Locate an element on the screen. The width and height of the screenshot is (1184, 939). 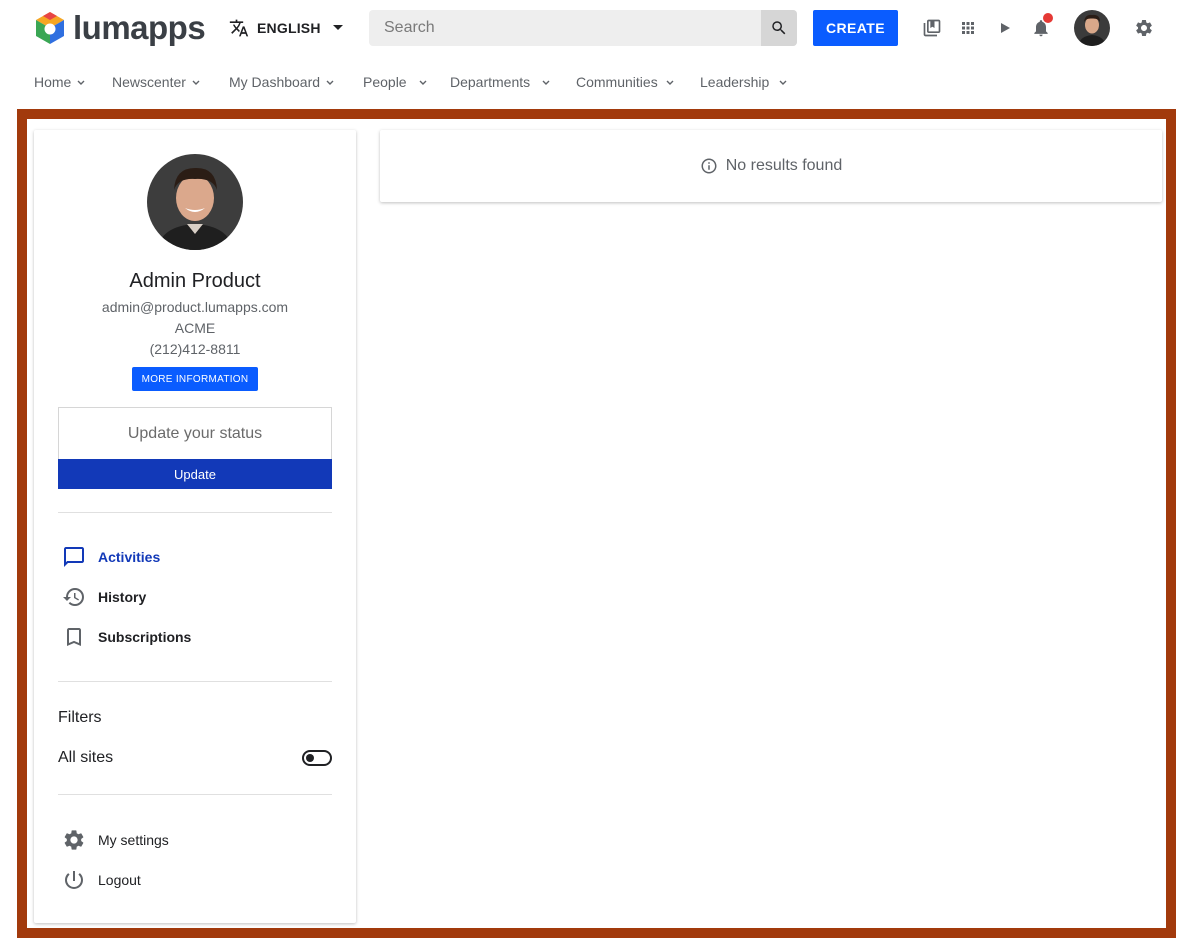
nav-item-label: Home is located at coordinates (53, 82).